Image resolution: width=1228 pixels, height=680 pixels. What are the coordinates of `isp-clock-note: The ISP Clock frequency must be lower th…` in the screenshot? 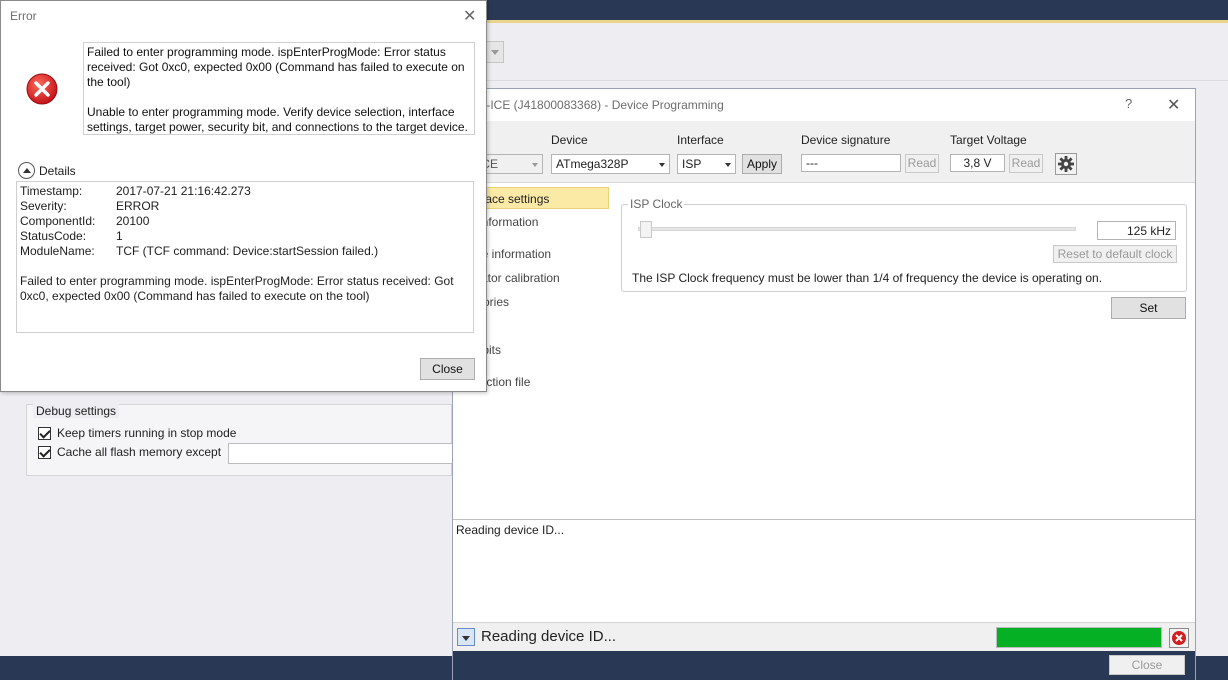 It's located at (867, 278).